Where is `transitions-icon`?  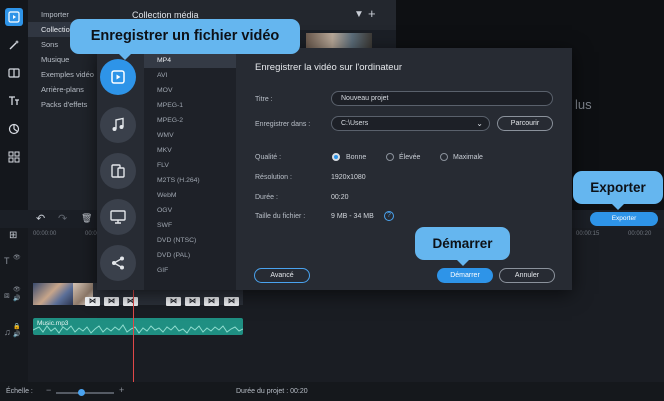
transitions-icon is located at coordinates (14, 73).